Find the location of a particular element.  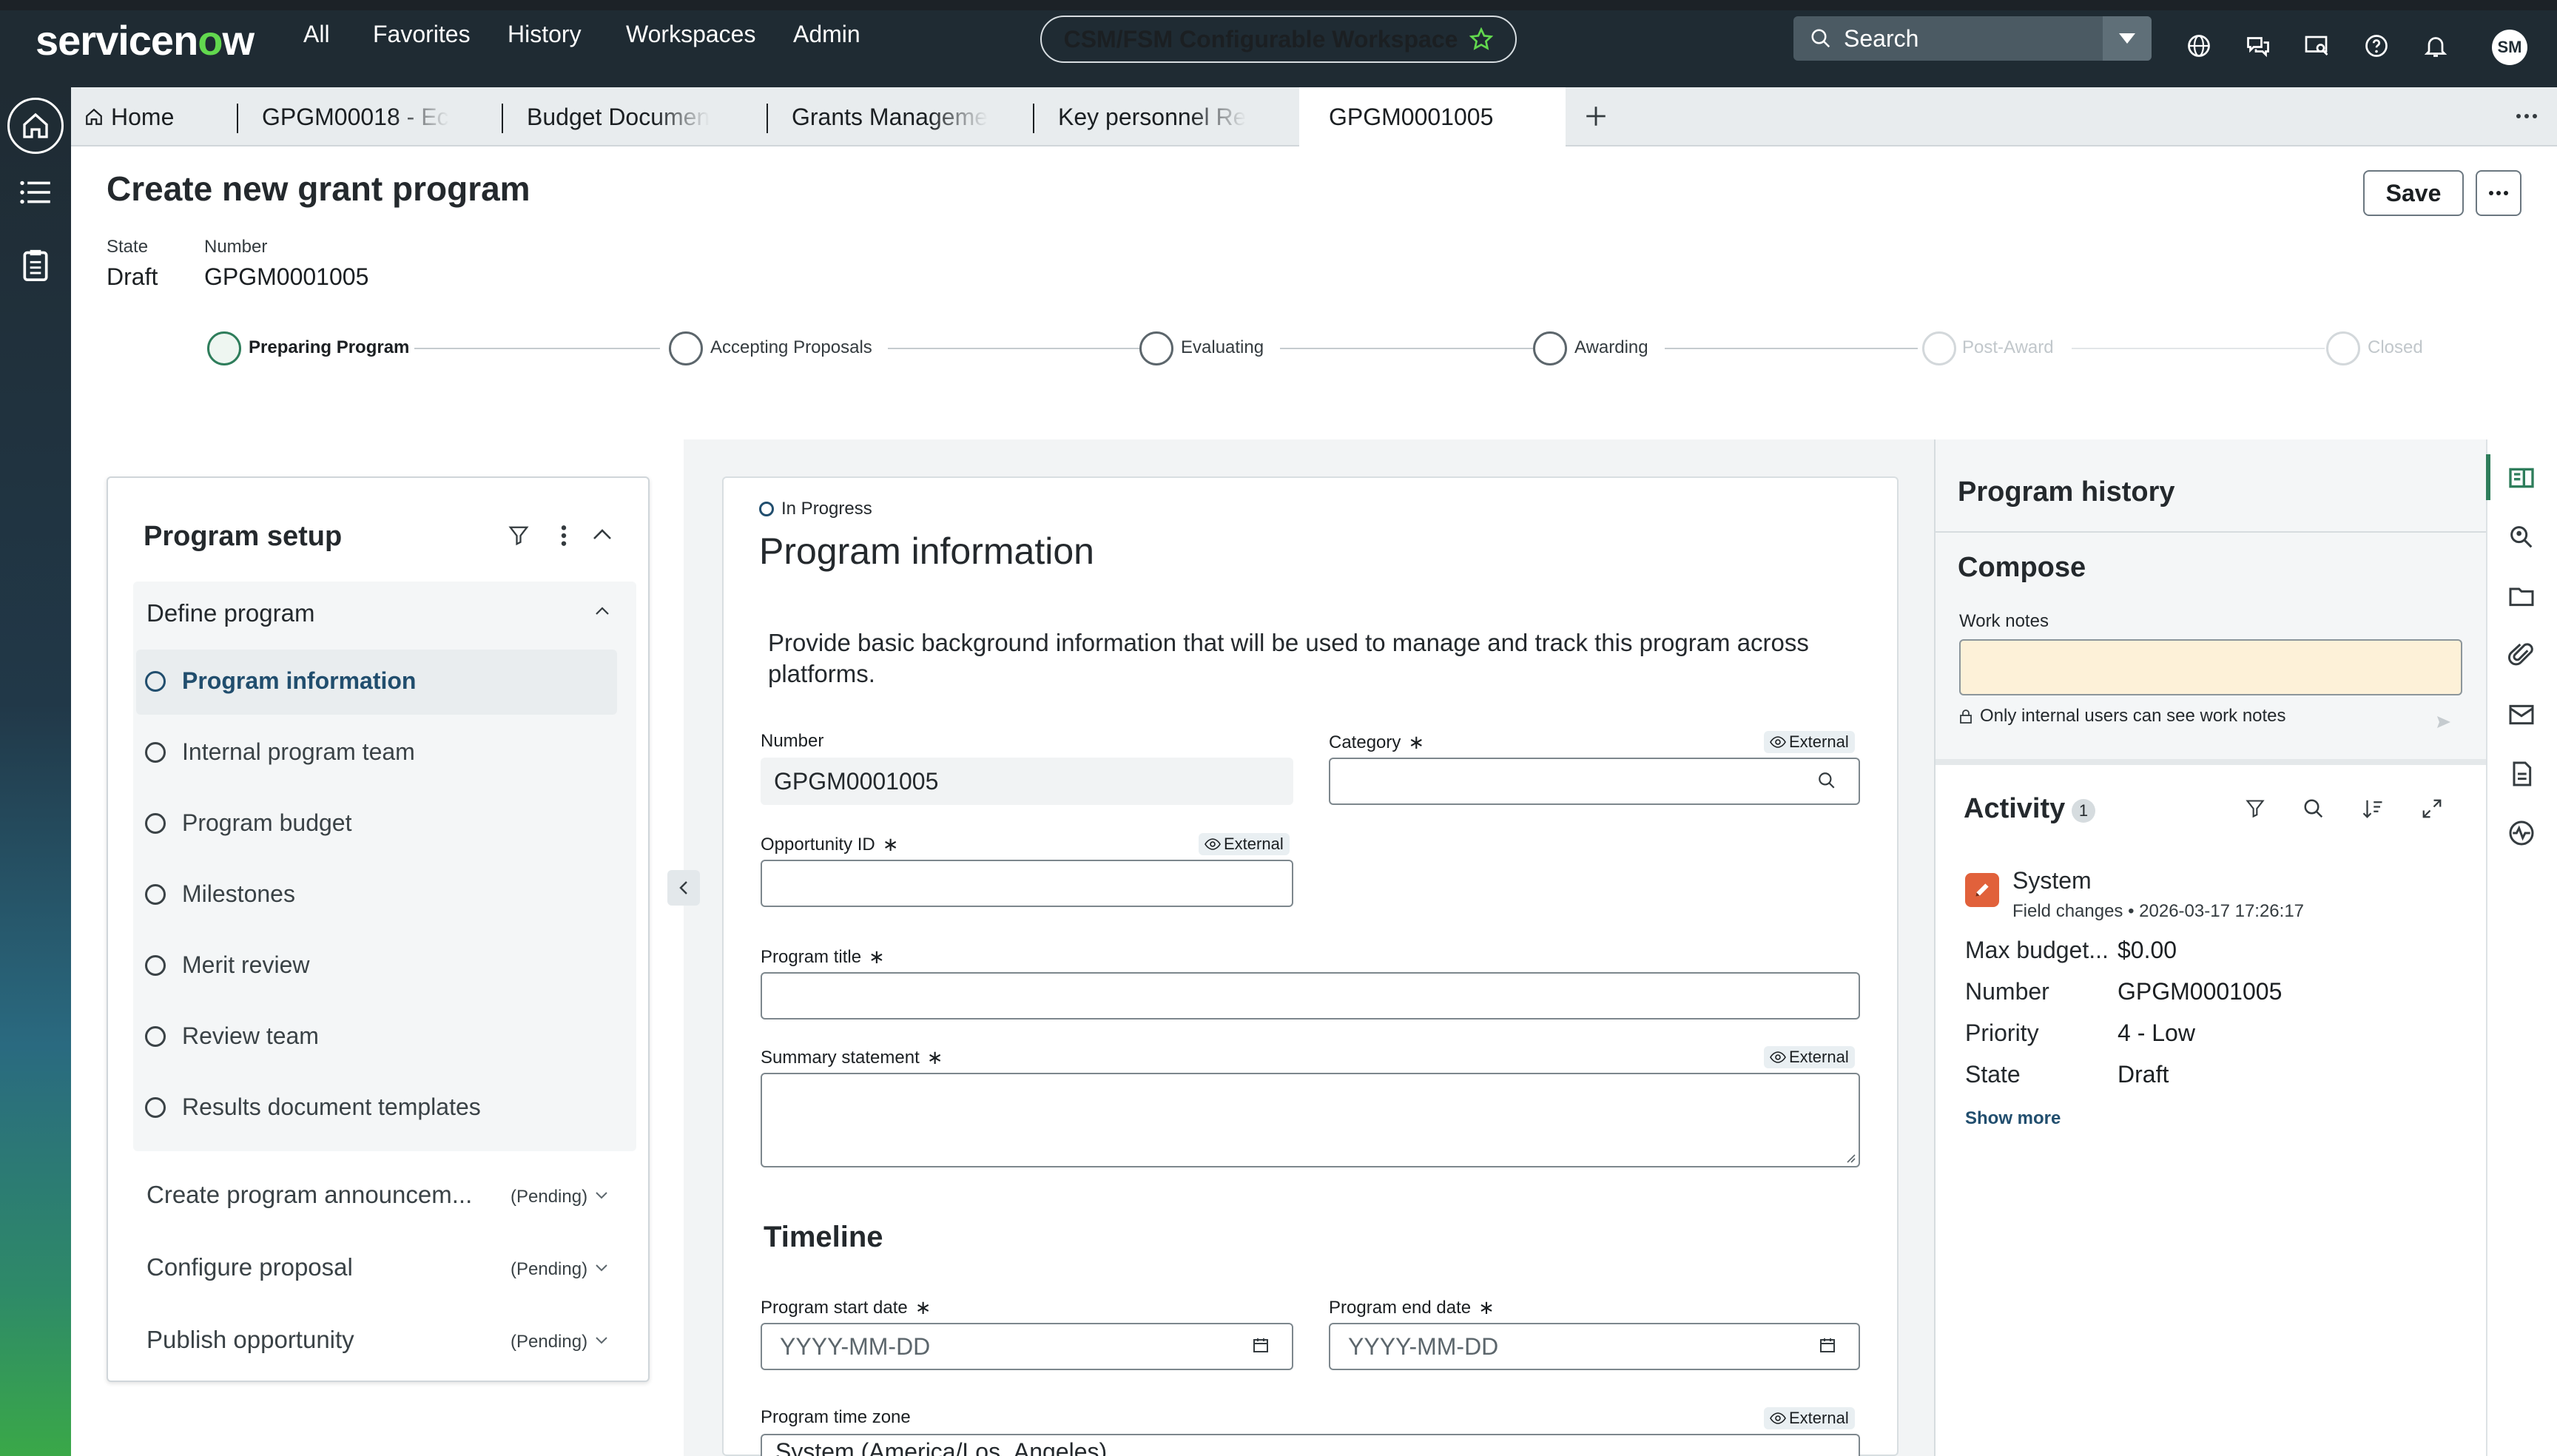

tab-gpgm00018: GPGM00018 - Ec is located at coordinates (370, 116).